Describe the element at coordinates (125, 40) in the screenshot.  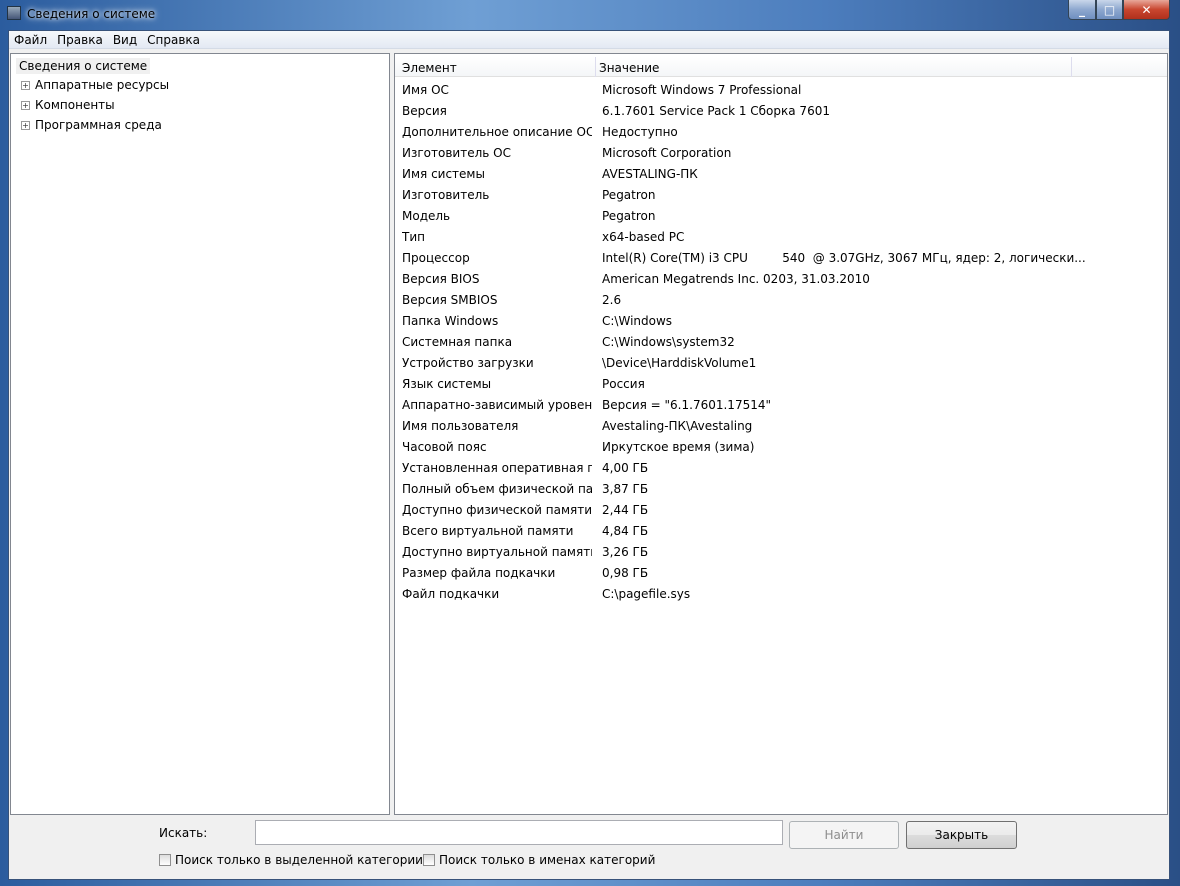
I see `menu-view: Вид` at that location.